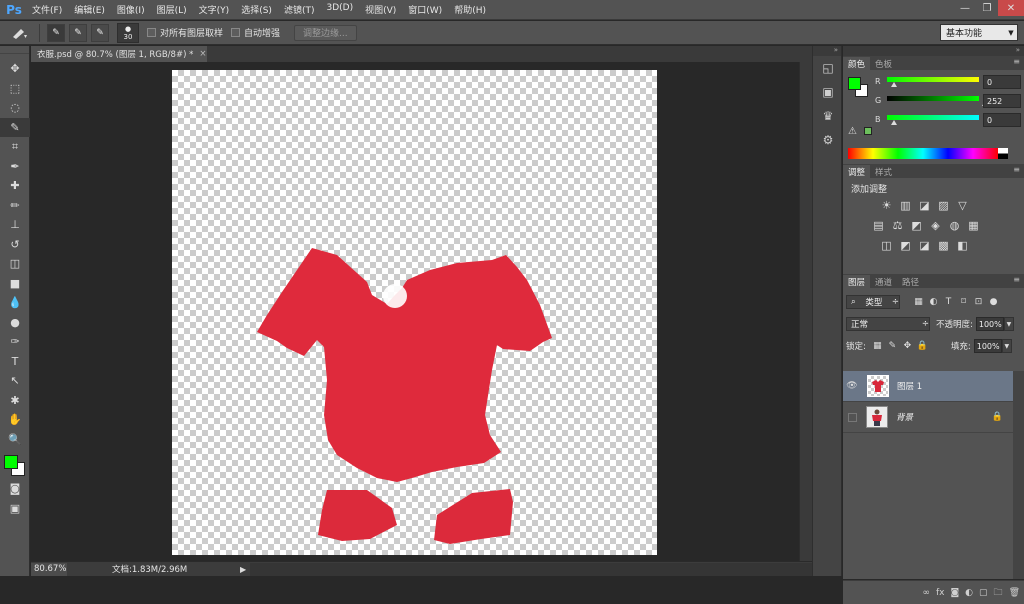 This screenshot has width=1024, height=604. What do you see at coordinates (933, 51) in the screenshot?
I see `panels-collapse-button: »` at bounding box center [933, 51].